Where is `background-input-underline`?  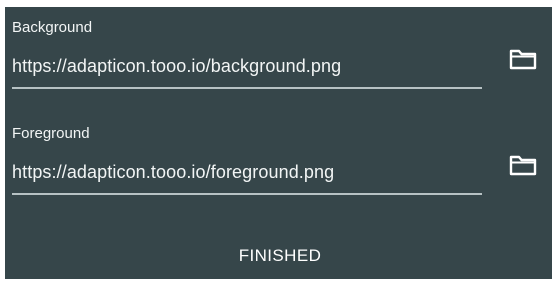 background-input-underline is located at coordinates (247, 88).